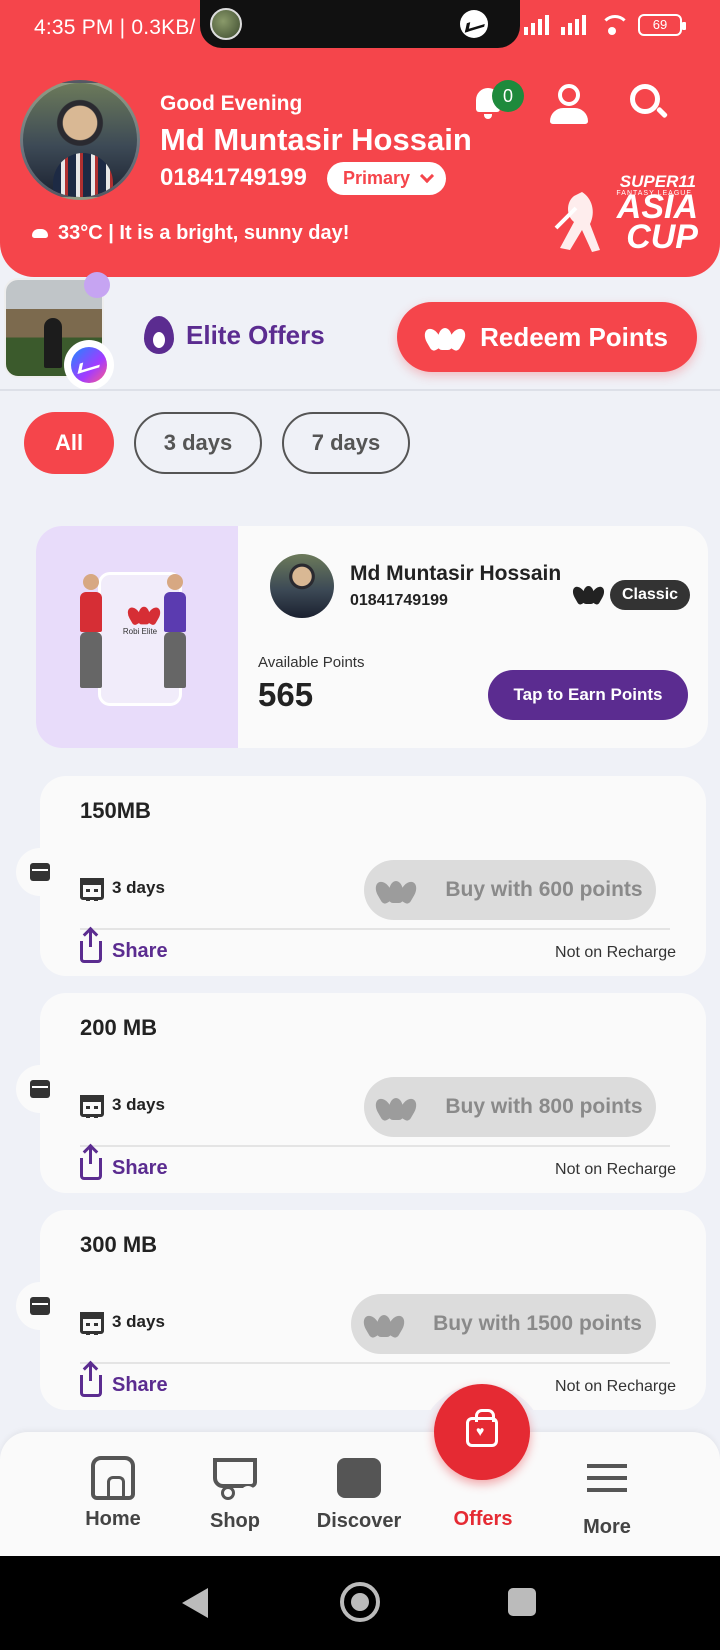  I want to click on nav-home: Home, so click(113, 1493).